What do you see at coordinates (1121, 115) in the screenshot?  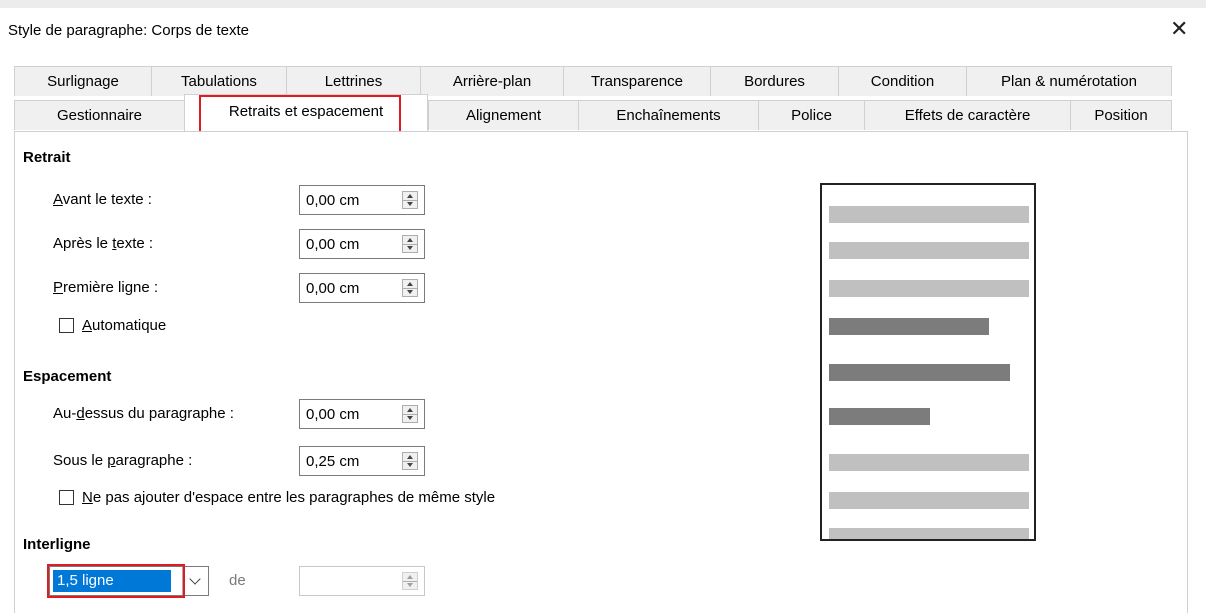 I see `tab-position: Position` at bounding box center [1121, 115].